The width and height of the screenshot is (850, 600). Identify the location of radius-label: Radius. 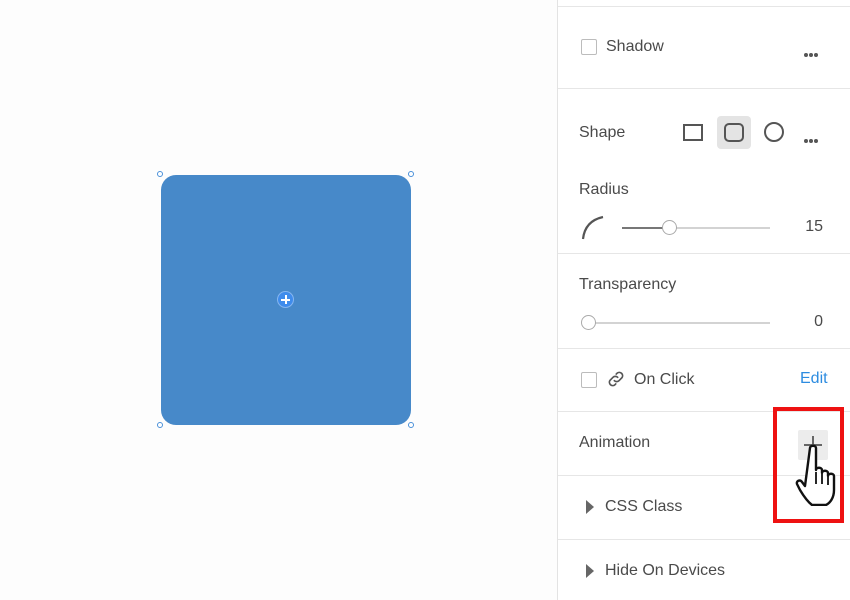
(604, 189).